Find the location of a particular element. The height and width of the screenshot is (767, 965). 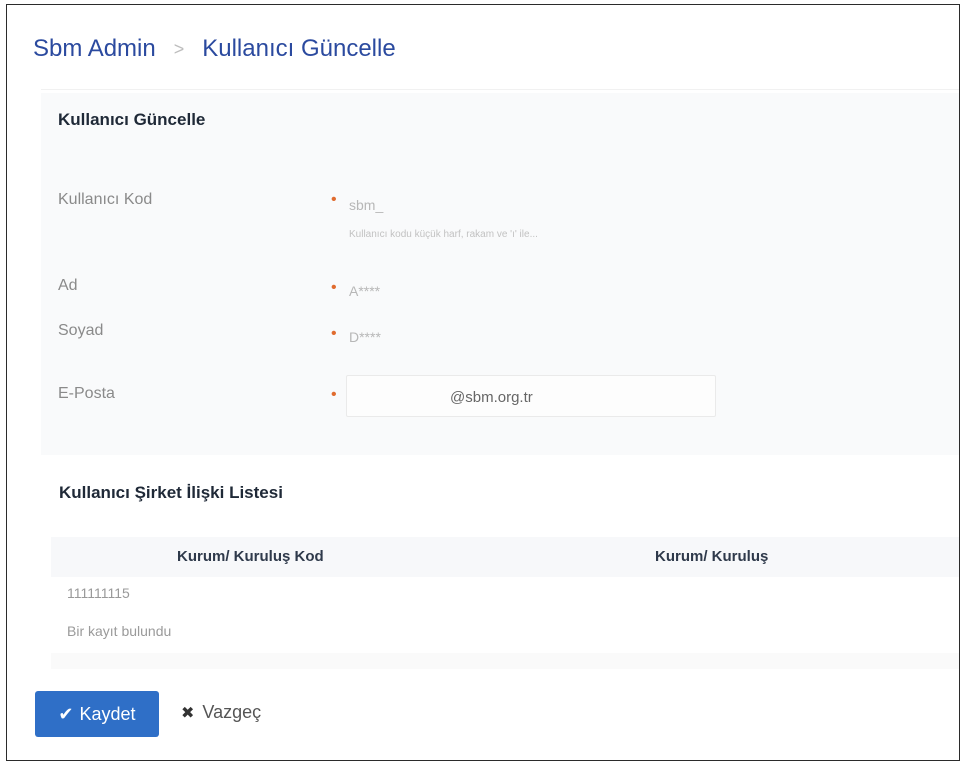

check-icon: ✔ is located at coordinates (66, 713).